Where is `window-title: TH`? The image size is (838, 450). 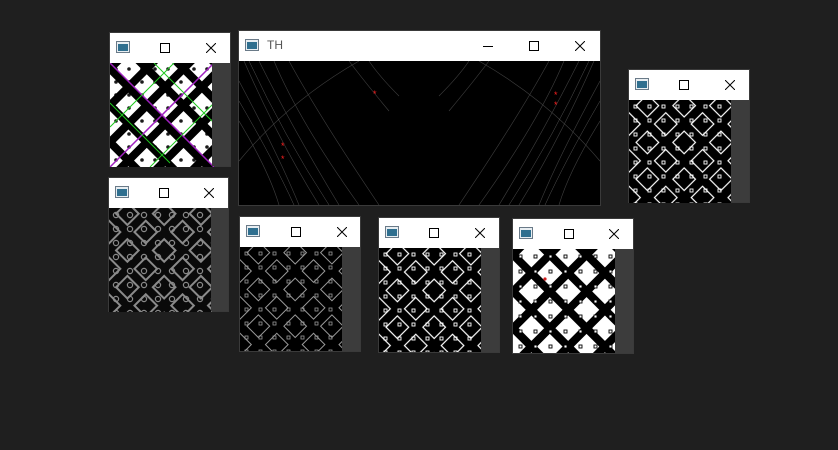 window-title: TH is located at coordinates (275, 45).